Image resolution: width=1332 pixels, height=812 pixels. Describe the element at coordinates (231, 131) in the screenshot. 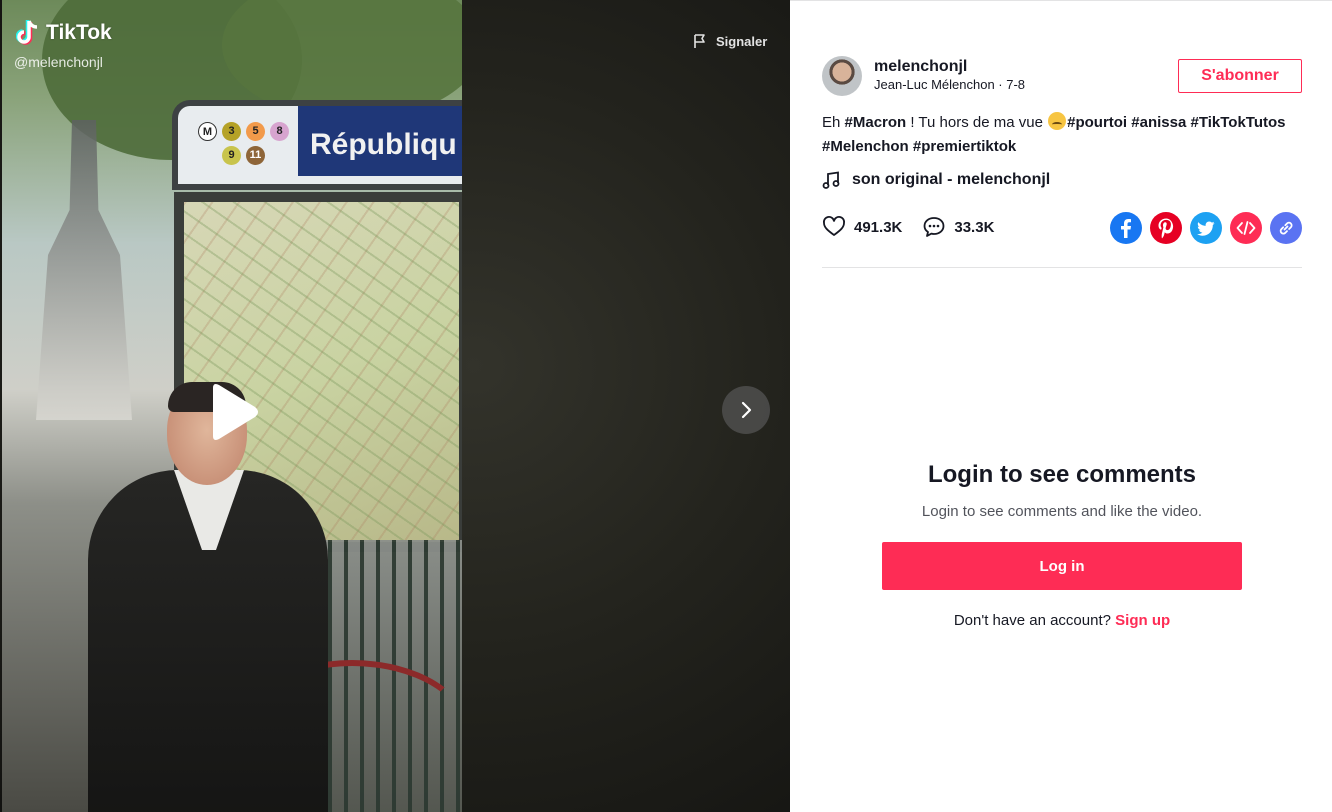

I see `metro-badge: 3` at that location.